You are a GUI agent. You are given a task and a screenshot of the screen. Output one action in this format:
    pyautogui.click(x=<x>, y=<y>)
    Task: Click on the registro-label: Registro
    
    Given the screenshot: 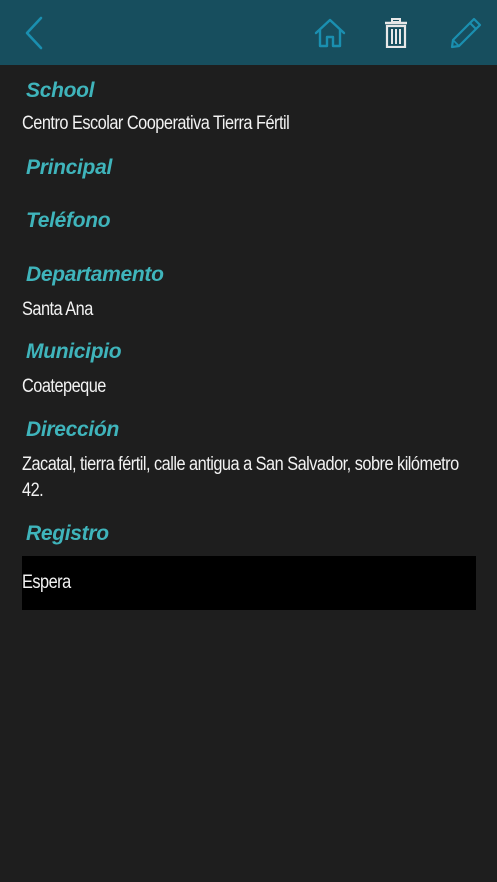 What is the action you would take?
    pyautogui.click(x=67, y=533)
    